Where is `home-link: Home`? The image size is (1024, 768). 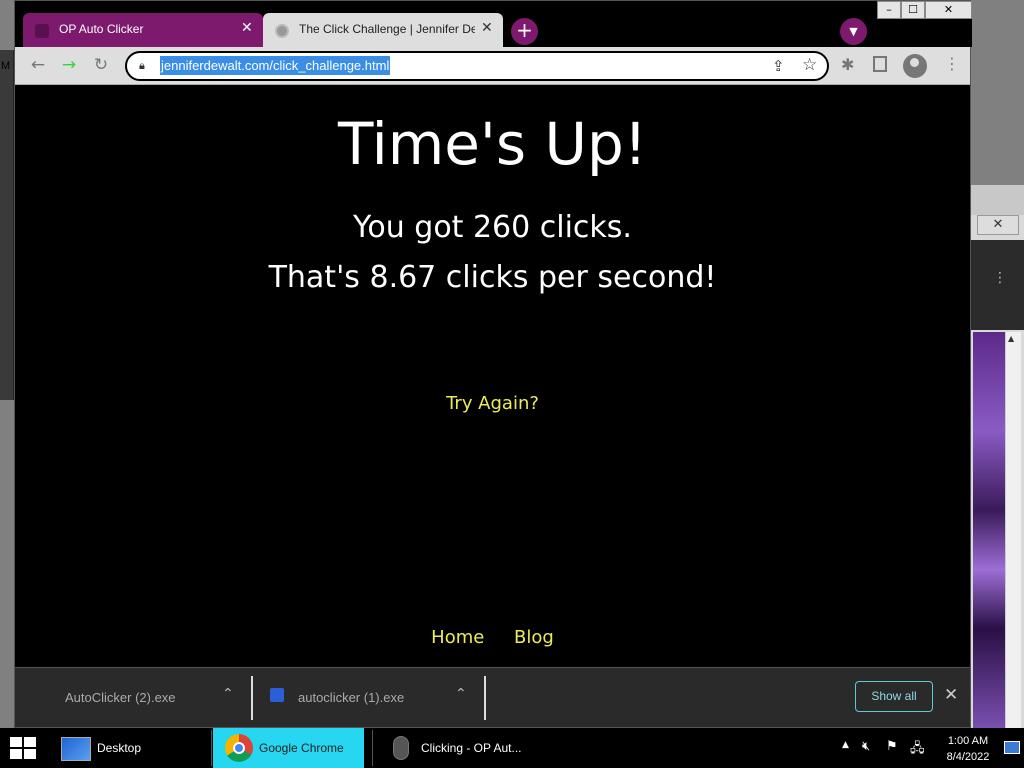 home-link: Home is located at coordinates (457, 637).